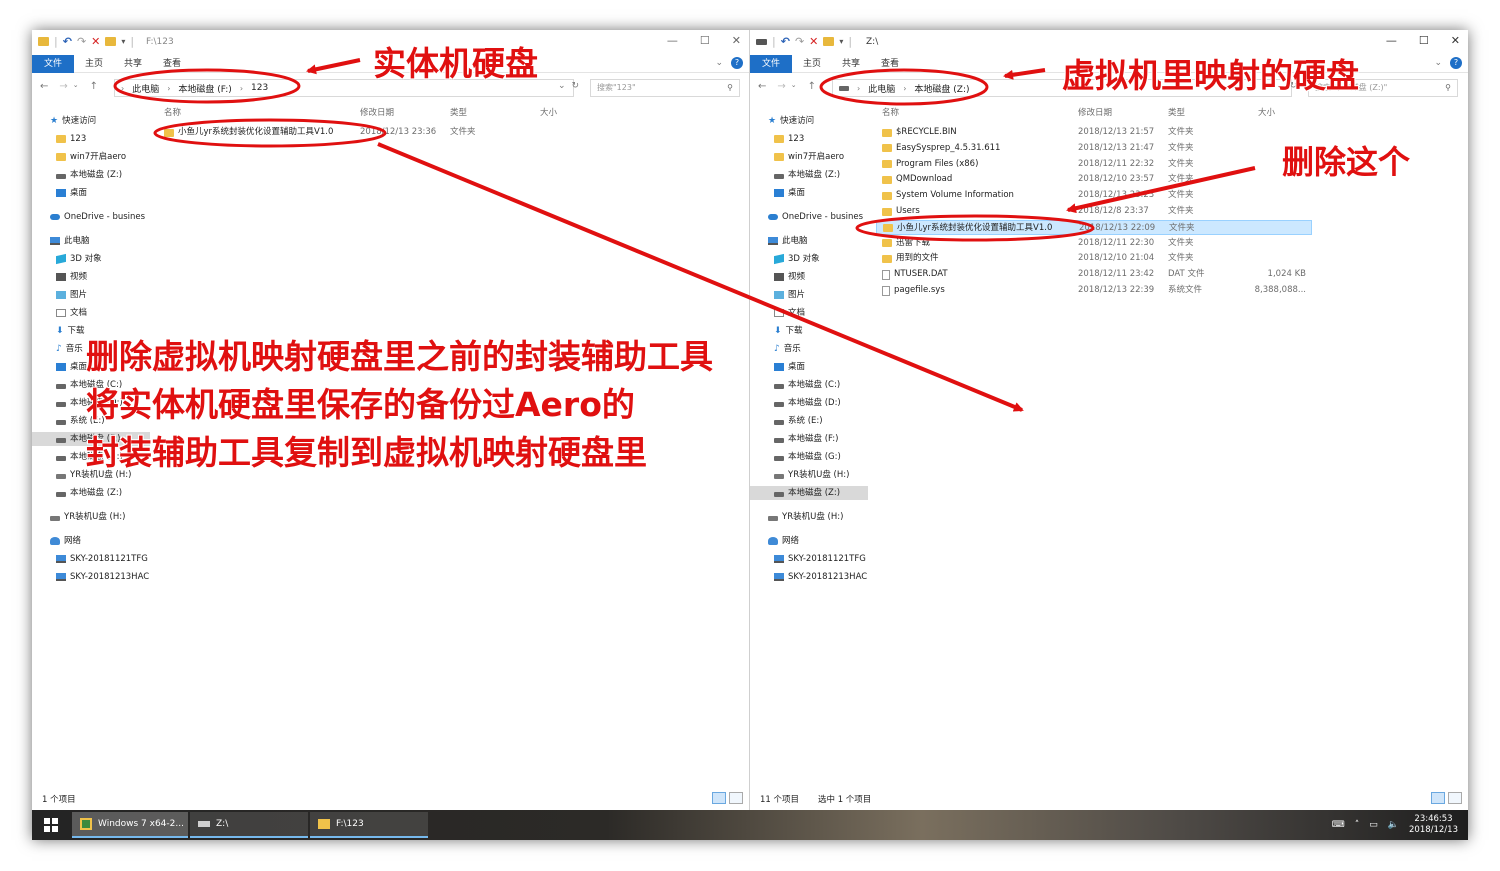  What do you see at coordinates (941, 88) in the screenshot?
I see `breadcrumb-item: 本地磁盘 (Z:)` at bounding box center [941, 88].